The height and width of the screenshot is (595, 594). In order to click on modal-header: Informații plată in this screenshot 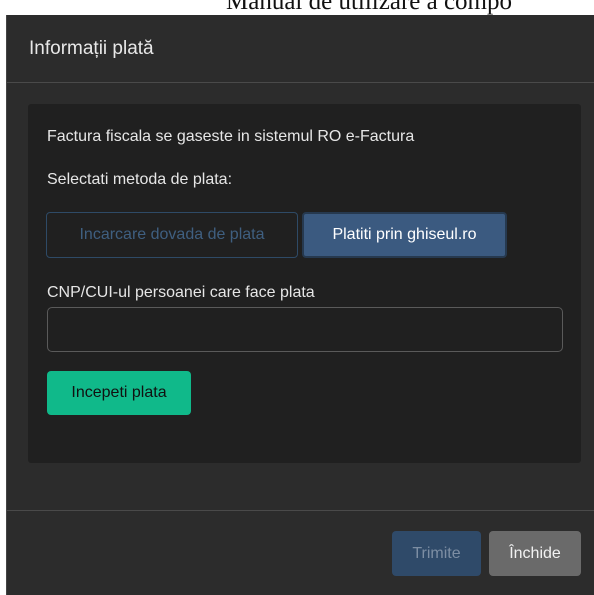, I will do `click(300, 49)`.